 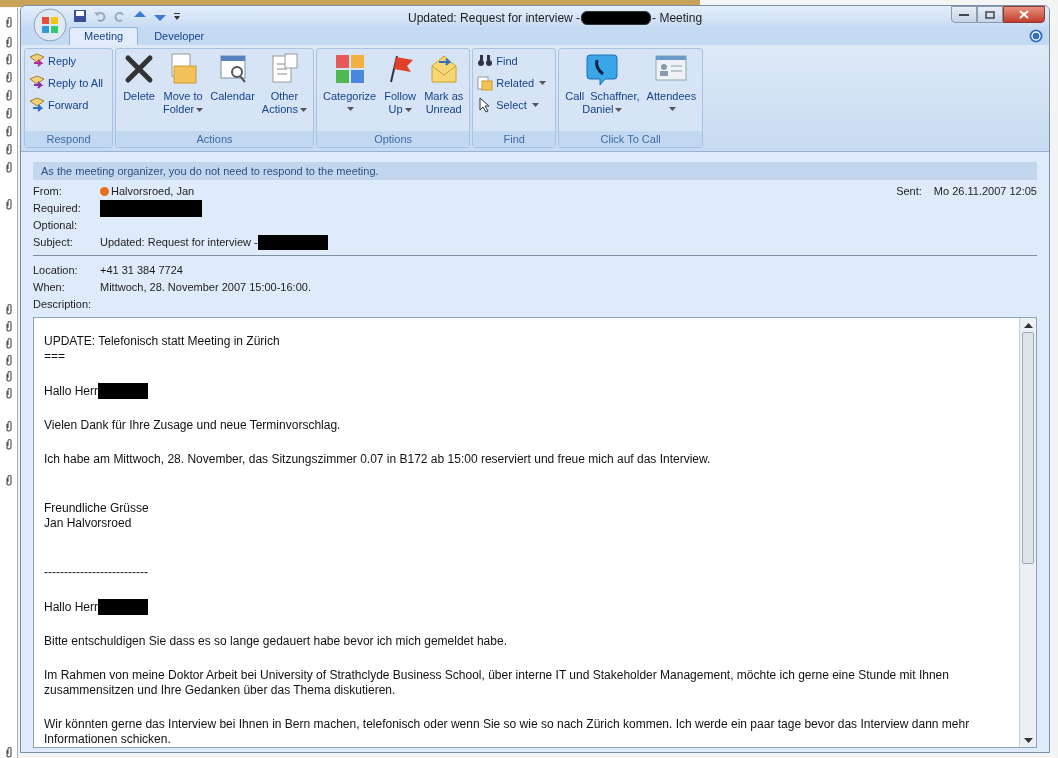 What do you see at coordinates (53, 243) in the screenshot?
I see `field-label: Subject:` at bounding box center [53, 243].